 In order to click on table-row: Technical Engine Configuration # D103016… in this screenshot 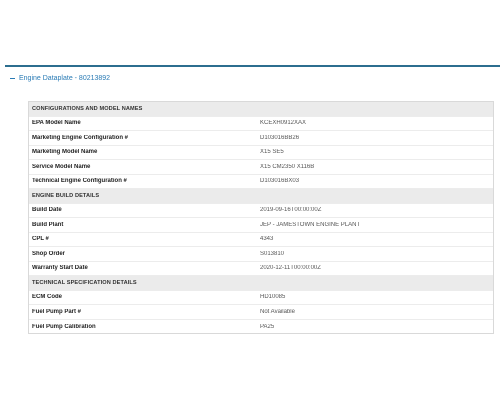, I will do `click(261, 182)`.